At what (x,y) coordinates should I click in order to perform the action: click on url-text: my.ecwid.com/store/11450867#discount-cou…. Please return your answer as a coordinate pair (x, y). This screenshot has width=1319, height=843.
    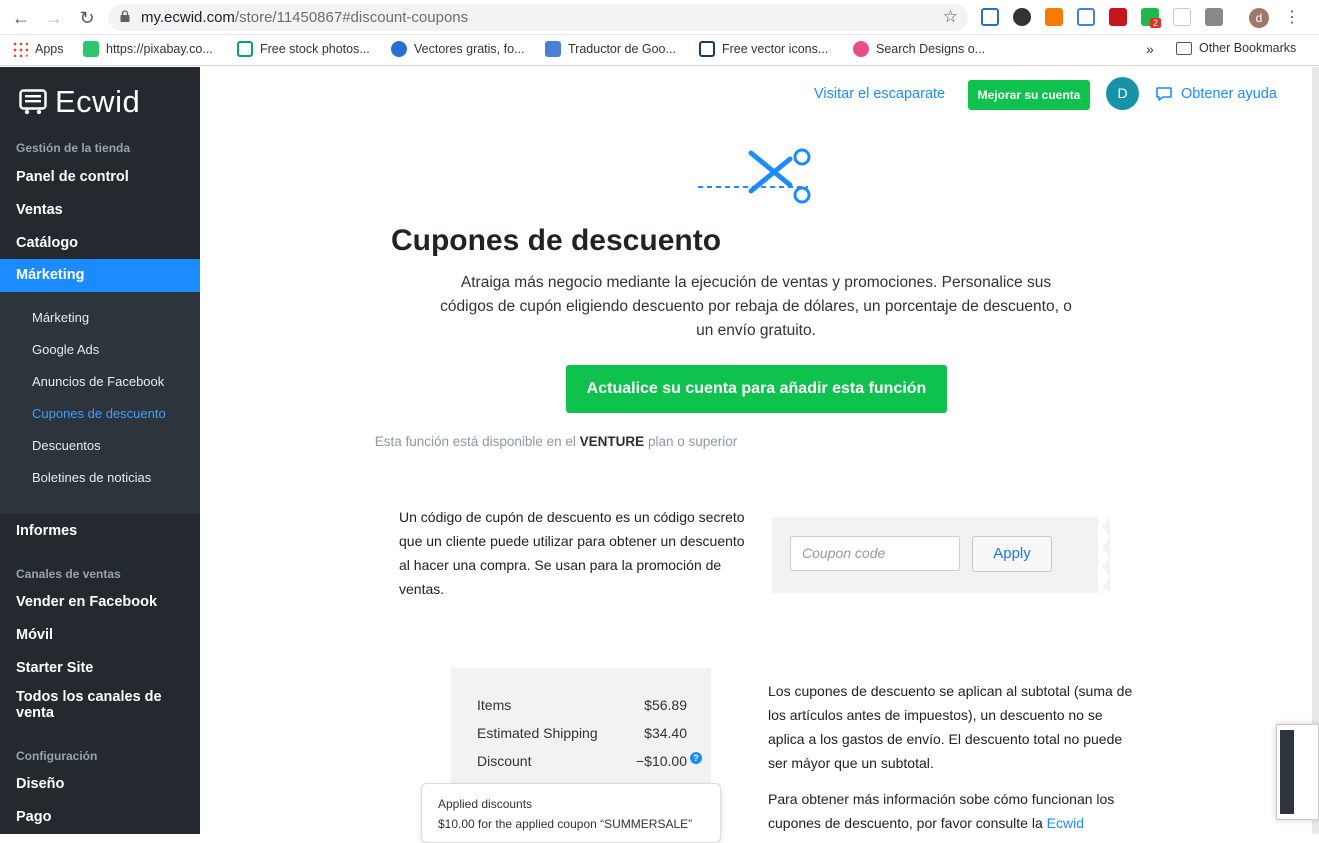
    Looking at the image, I should click on (305, 17).